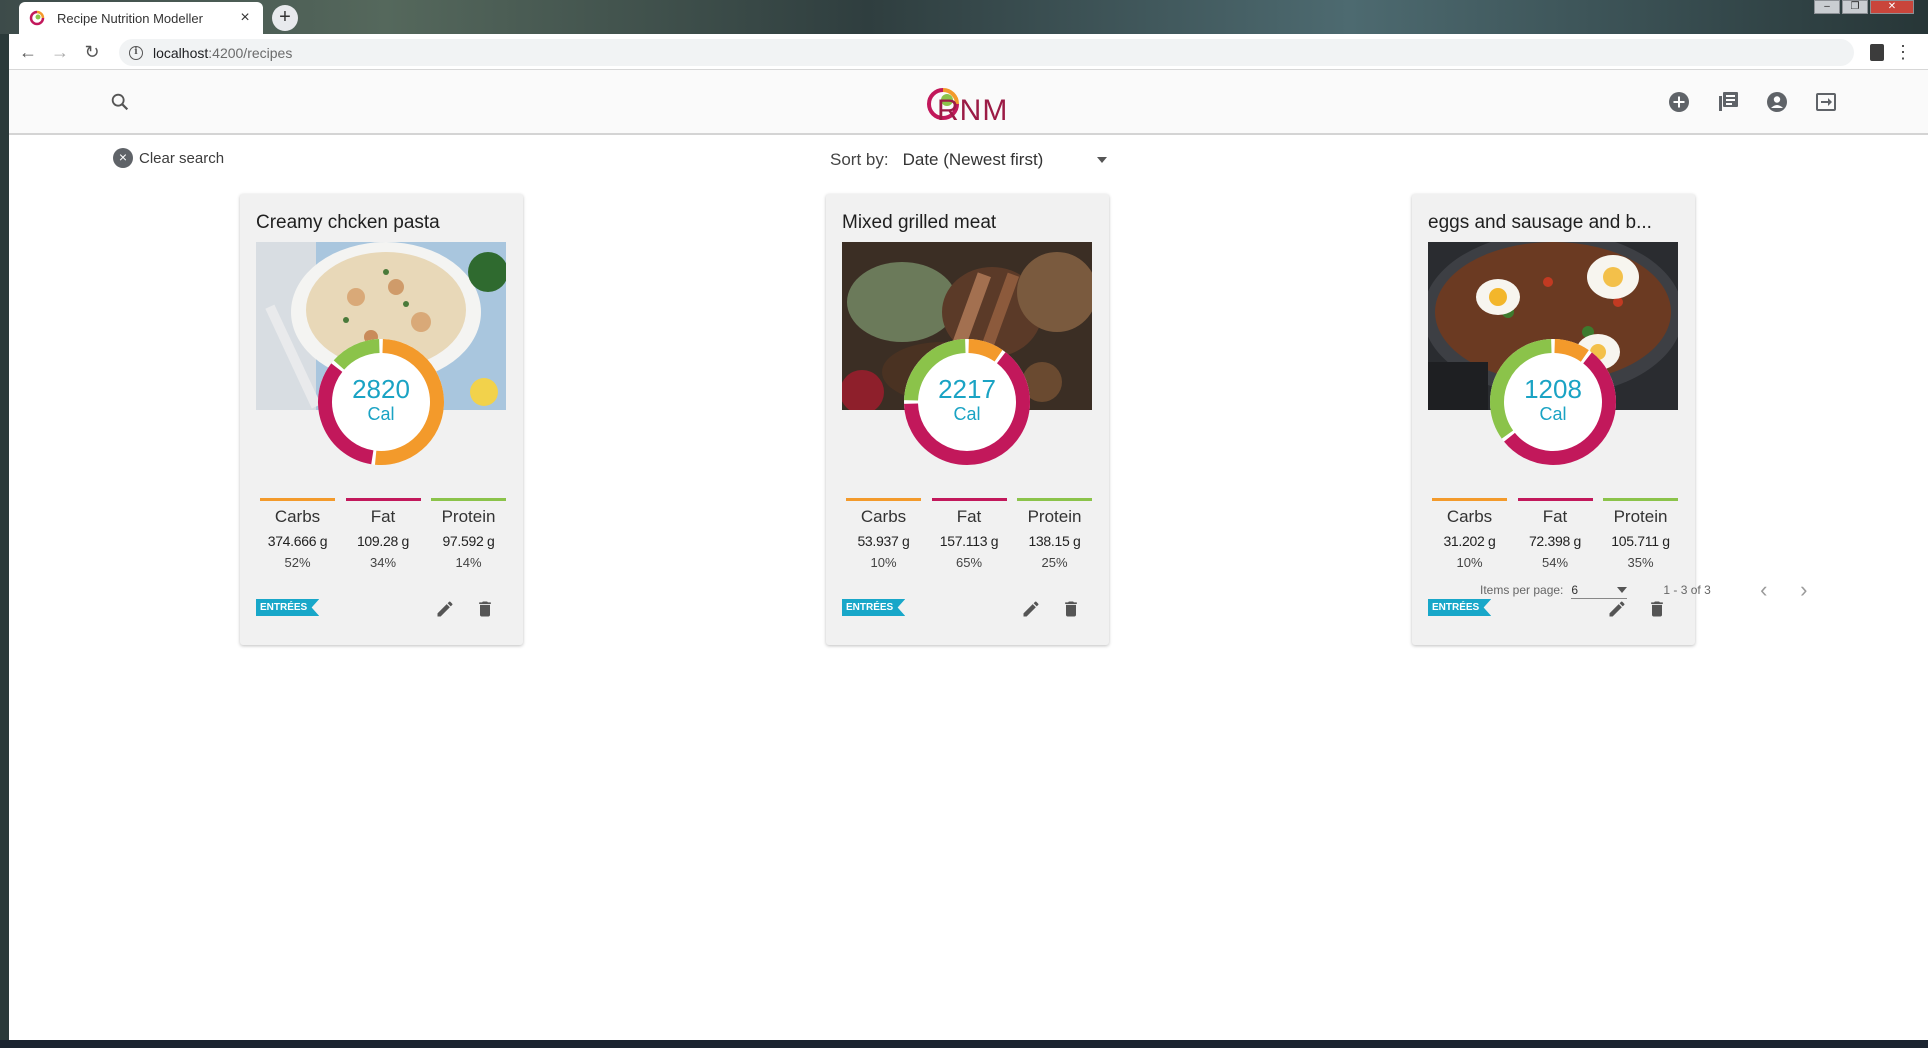  What do you see at coordinates (1877, 52) in the screenshot?
I see `extension-icon` at bounding box center [1877, 52].